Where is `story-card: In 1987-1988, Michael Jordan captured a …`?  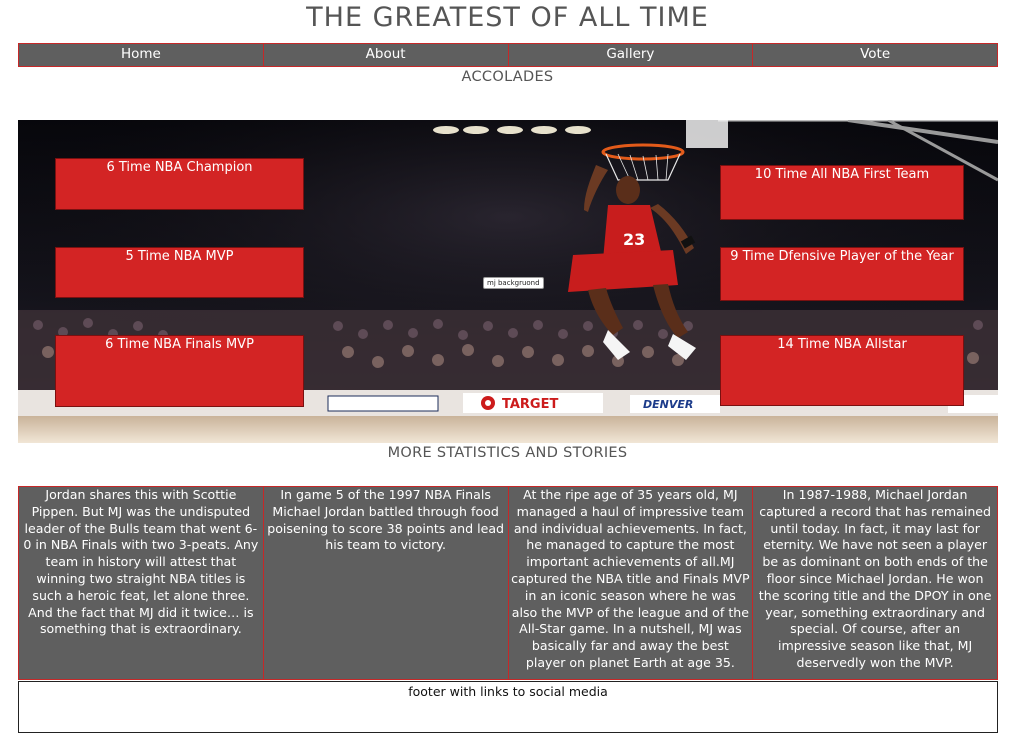
story-card: In 1987-1988, Michael Jordan captured a … is located at coordinates (875, 578).